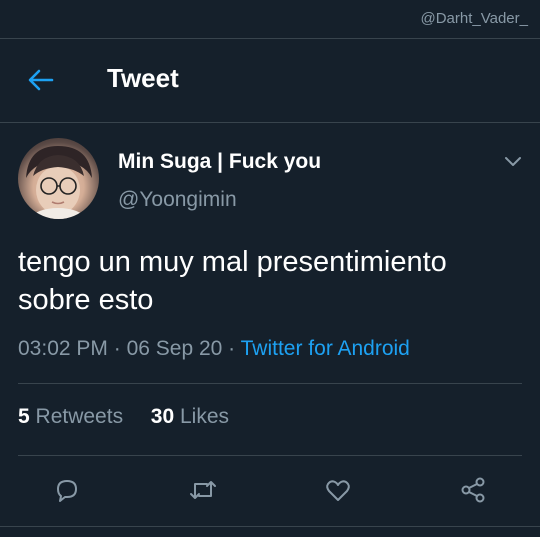 The image size is (540, 537). Describe the element at coordinates (325, 348) in the screenshot. I see `tweet-source-link: Twitter for Android` at that location.